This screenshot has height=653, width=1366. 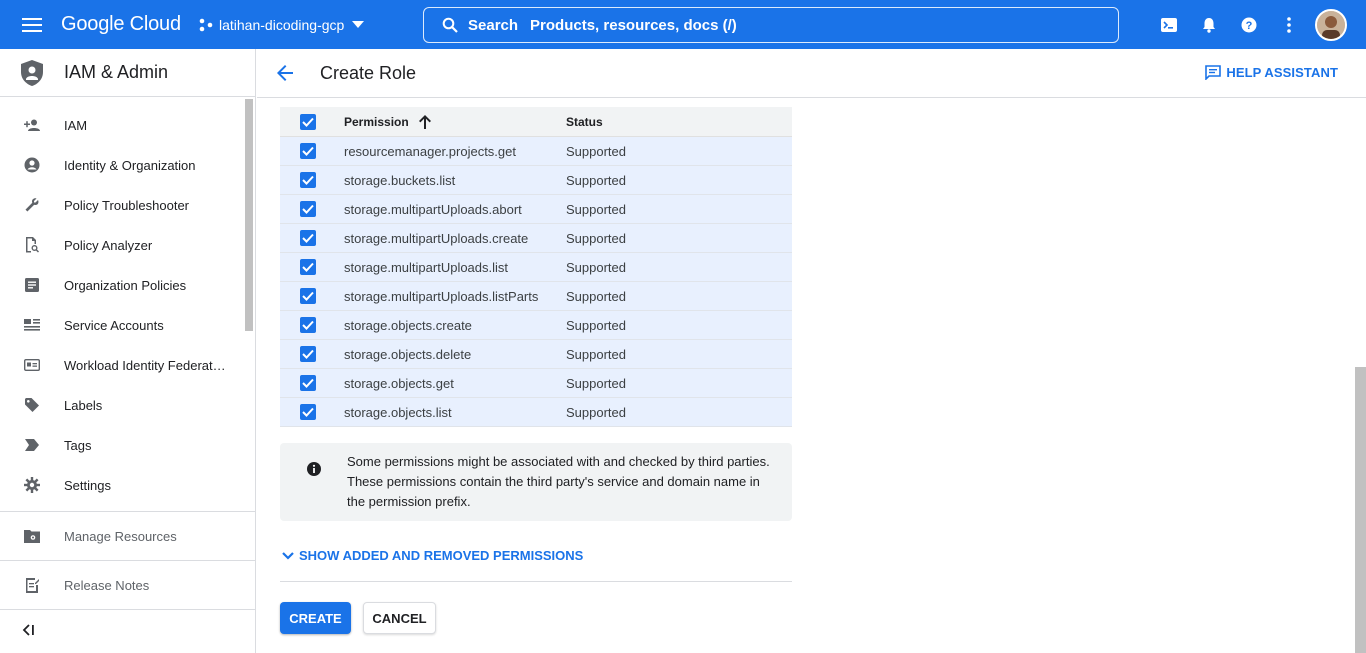 What do you see at coordinates (368, 72) in the screenshot?
I see `page-title: Create Role` at bounding box center [368, 72].